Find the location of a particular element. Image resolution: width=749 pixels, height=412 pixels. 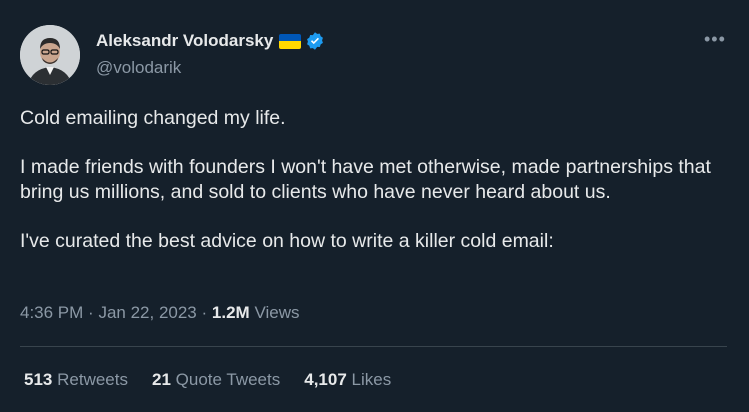

quote-tweets-stat: 21 Quote Tweets is located at coordinates (216, 380).